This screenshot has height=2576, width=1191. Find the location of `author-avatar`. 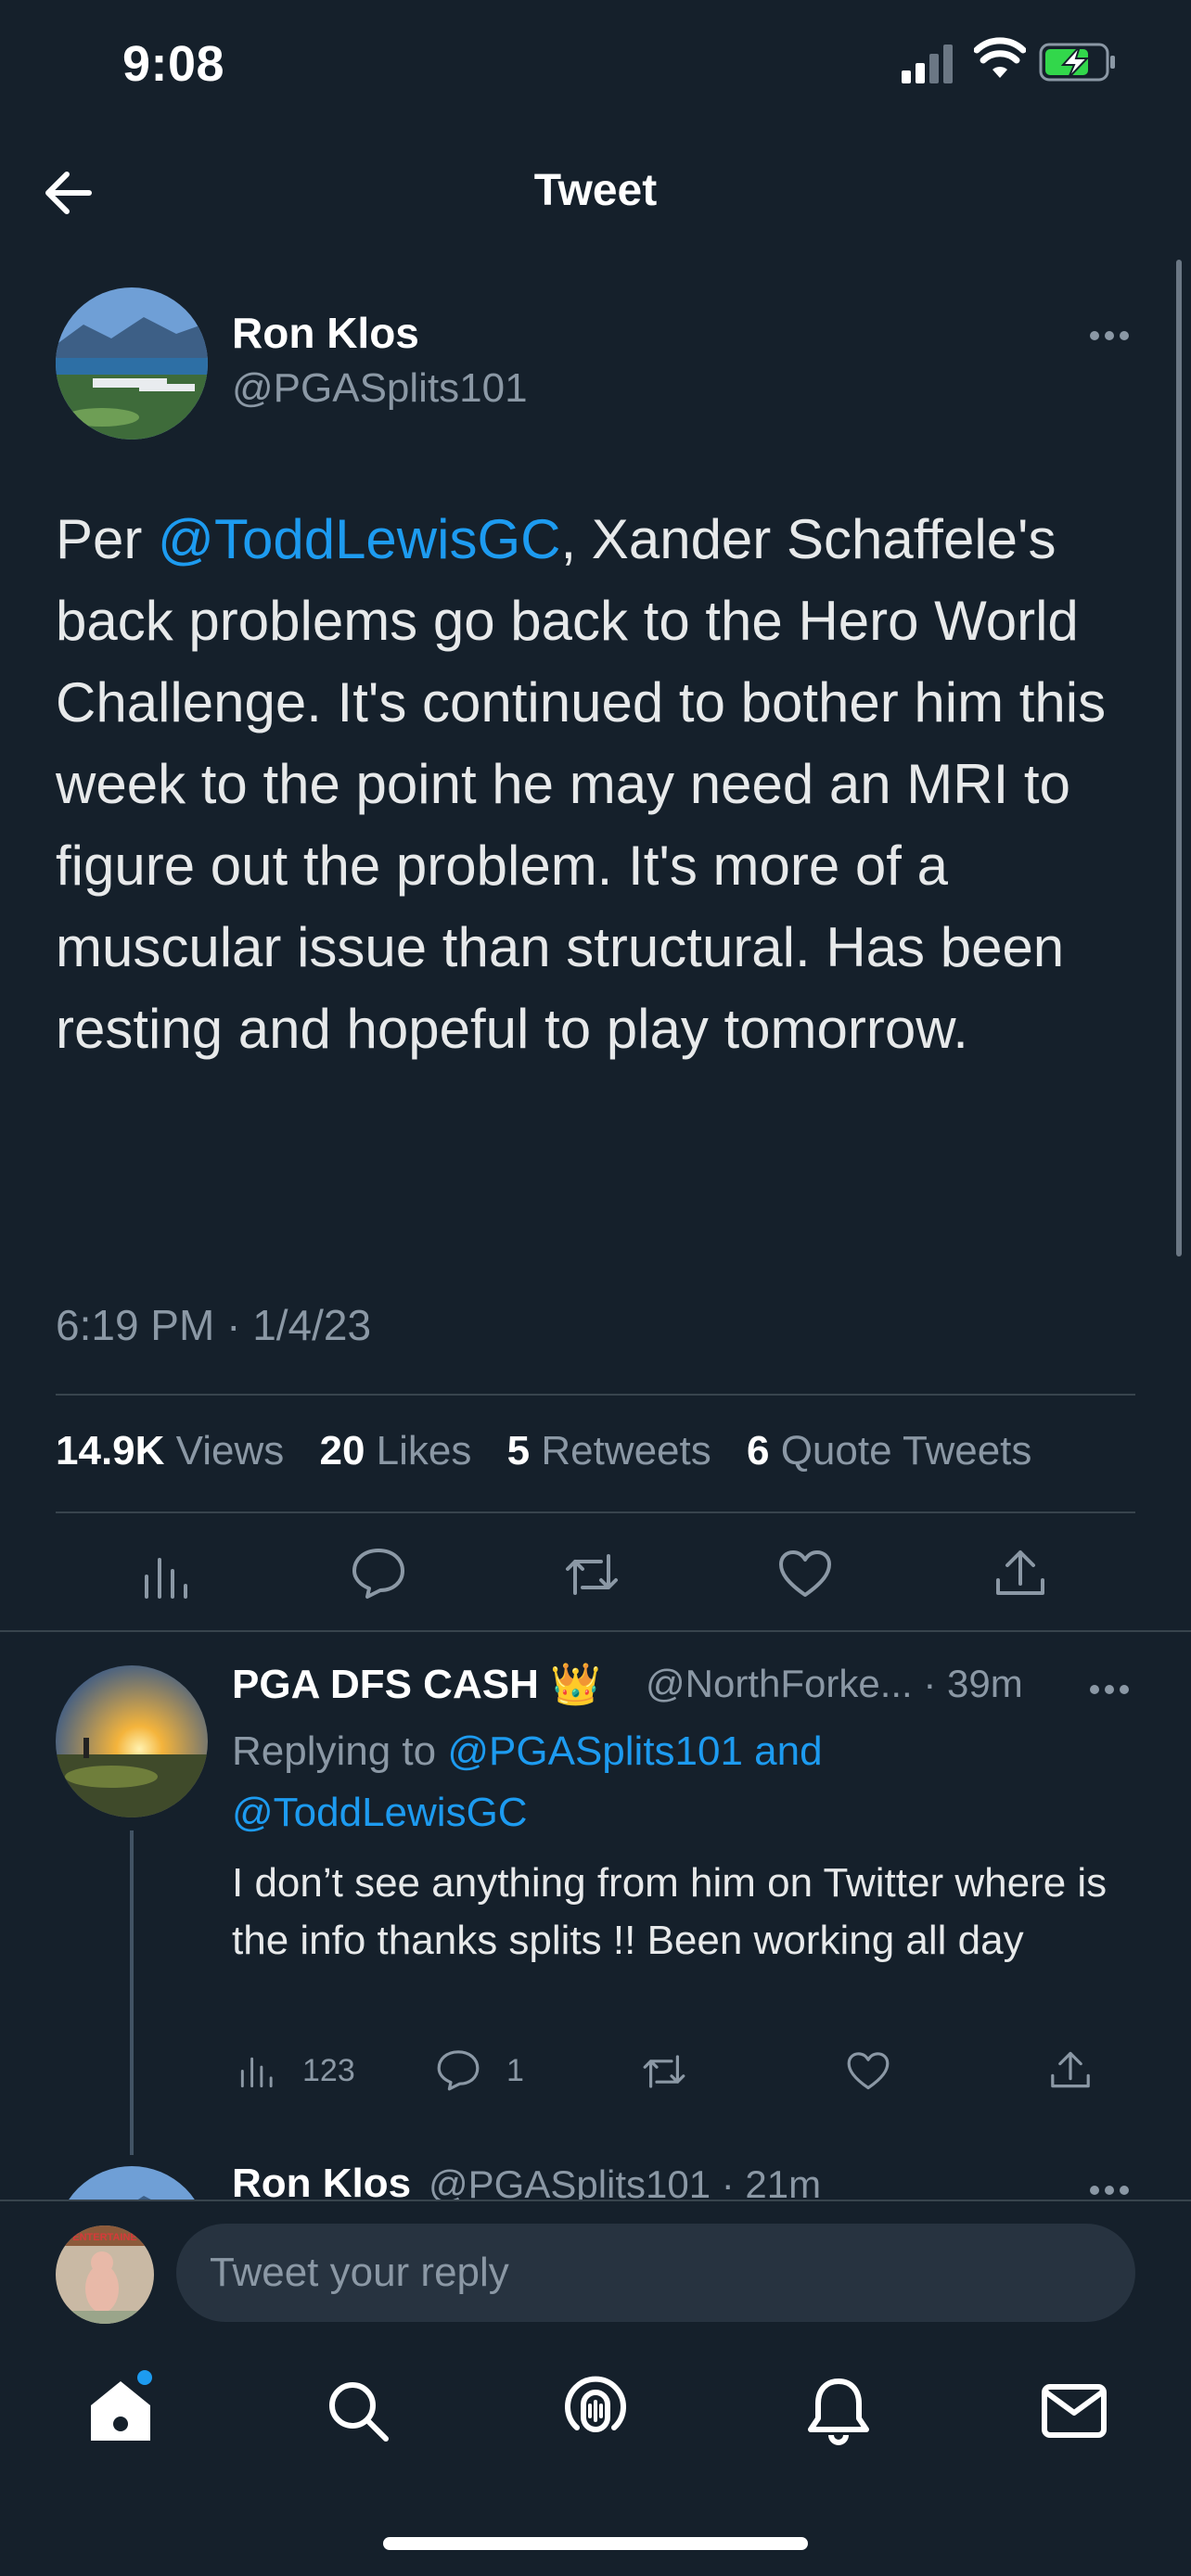

author-avatar is located at coordinates (132, 363).